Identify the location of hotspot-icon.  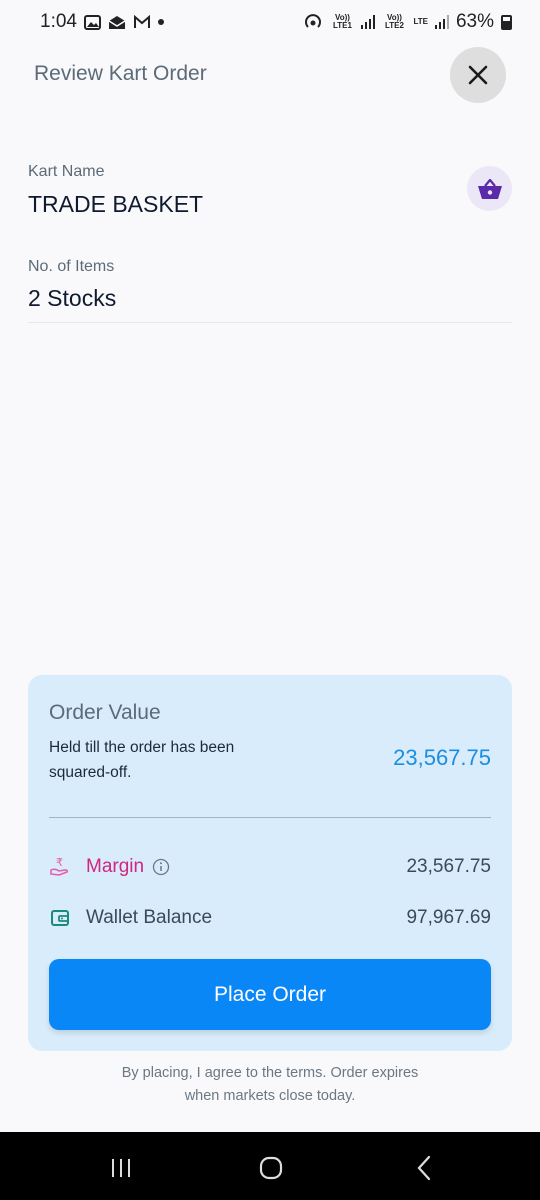
(313, 22).